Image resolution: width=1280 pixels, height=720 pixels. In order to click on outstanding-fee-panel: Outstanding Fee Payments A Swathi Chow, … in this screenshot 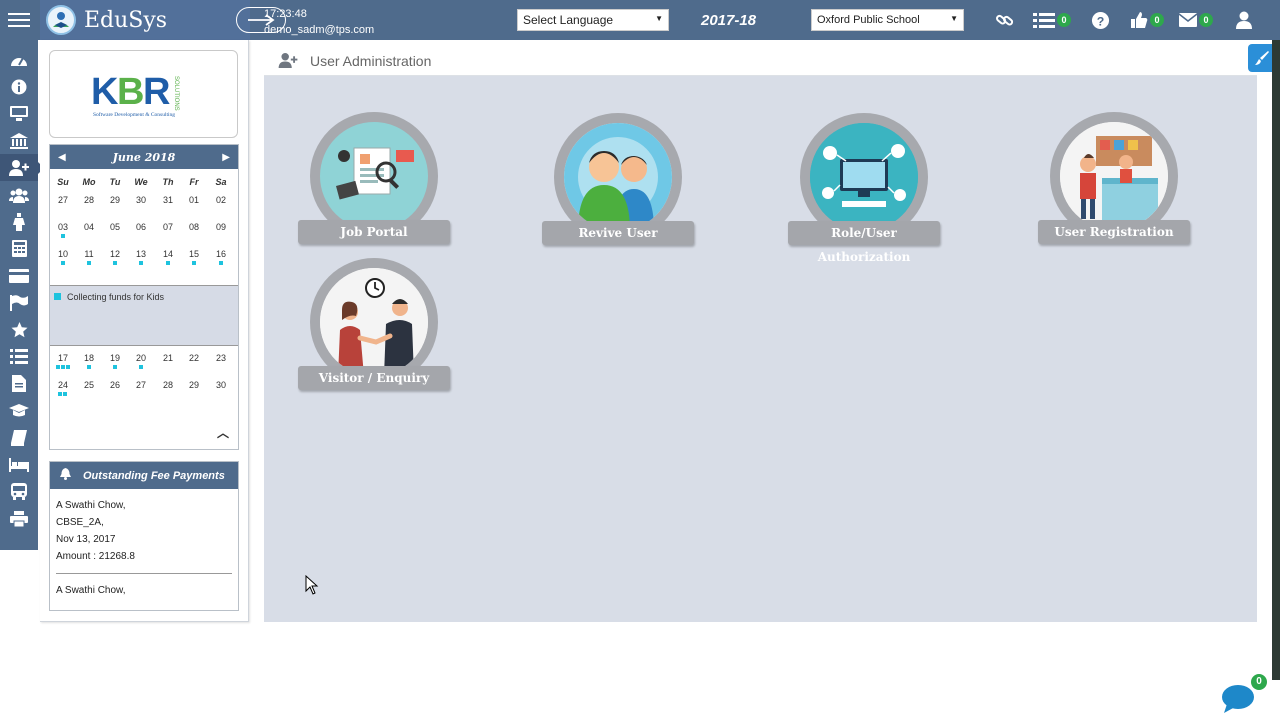, I will do `click(144, 536)`.